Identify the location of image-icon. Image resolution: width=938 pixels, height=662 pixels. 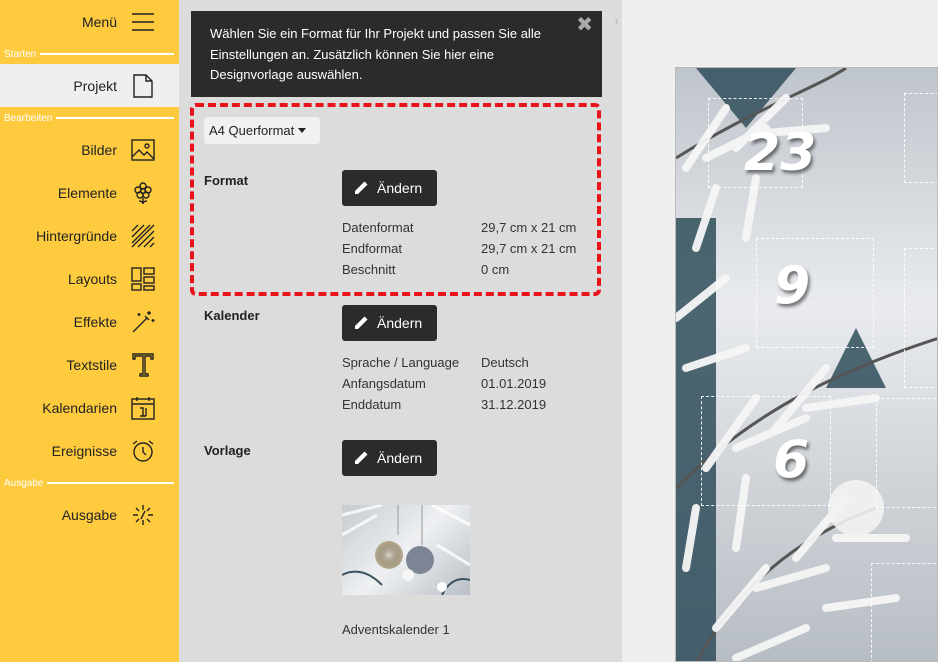
(143, 150).